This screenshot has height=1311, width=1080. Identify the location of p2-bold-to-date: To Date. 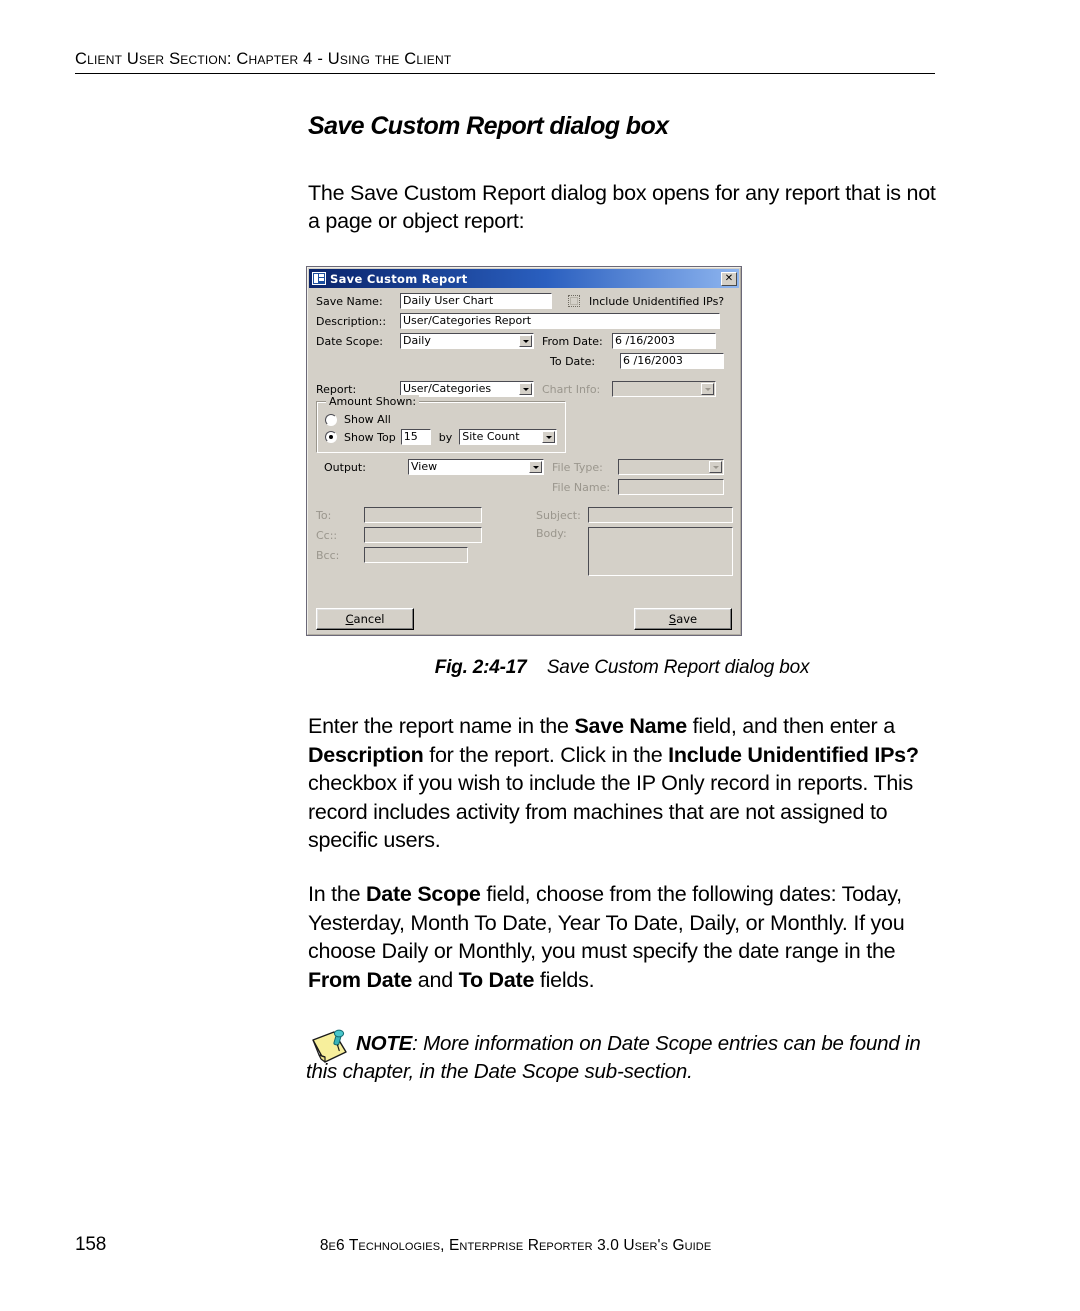
(496, 979).